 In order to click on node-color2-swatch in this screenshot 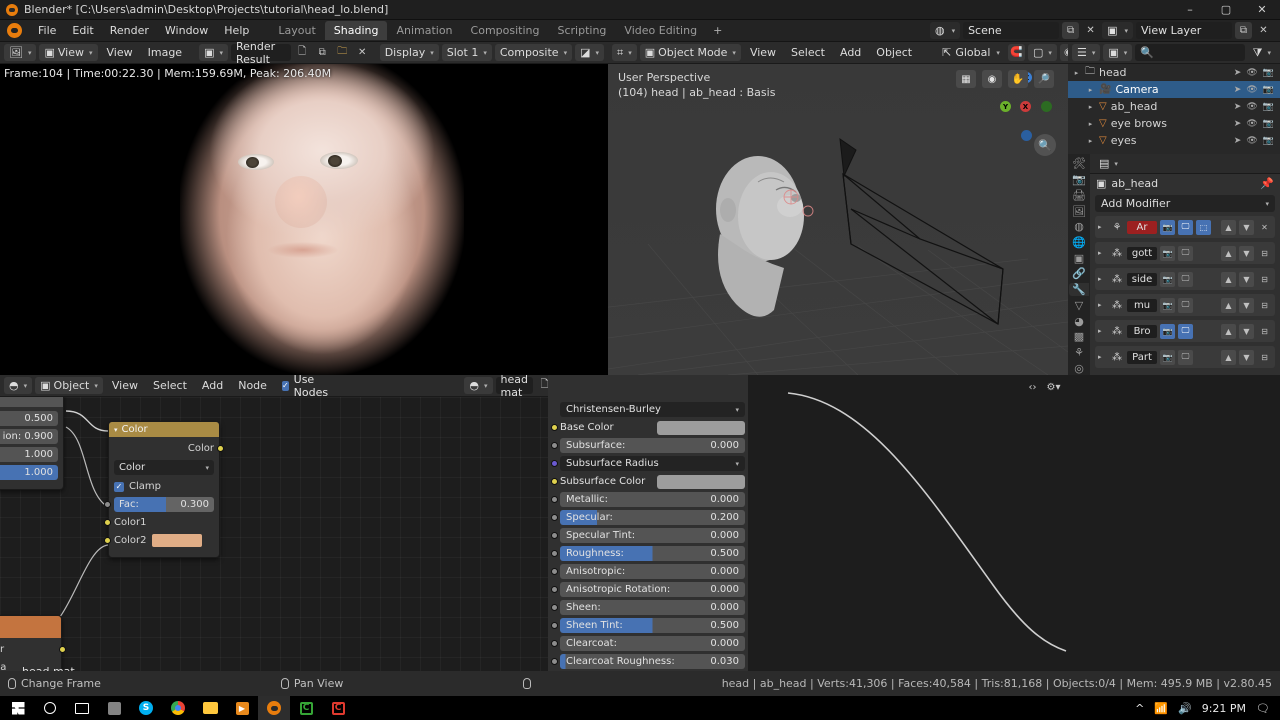, I will do `click(177, 540)`.